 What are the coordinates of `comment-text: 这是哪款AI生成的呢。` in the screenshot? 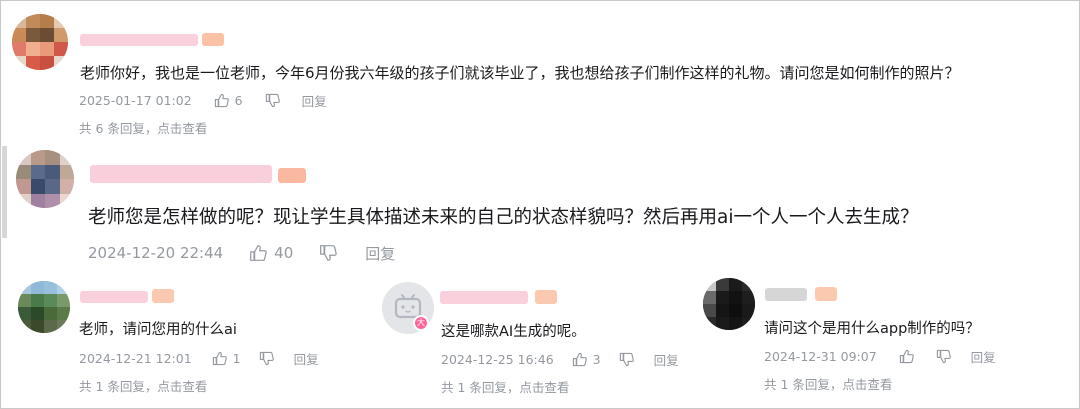 It's located at (513, 332).